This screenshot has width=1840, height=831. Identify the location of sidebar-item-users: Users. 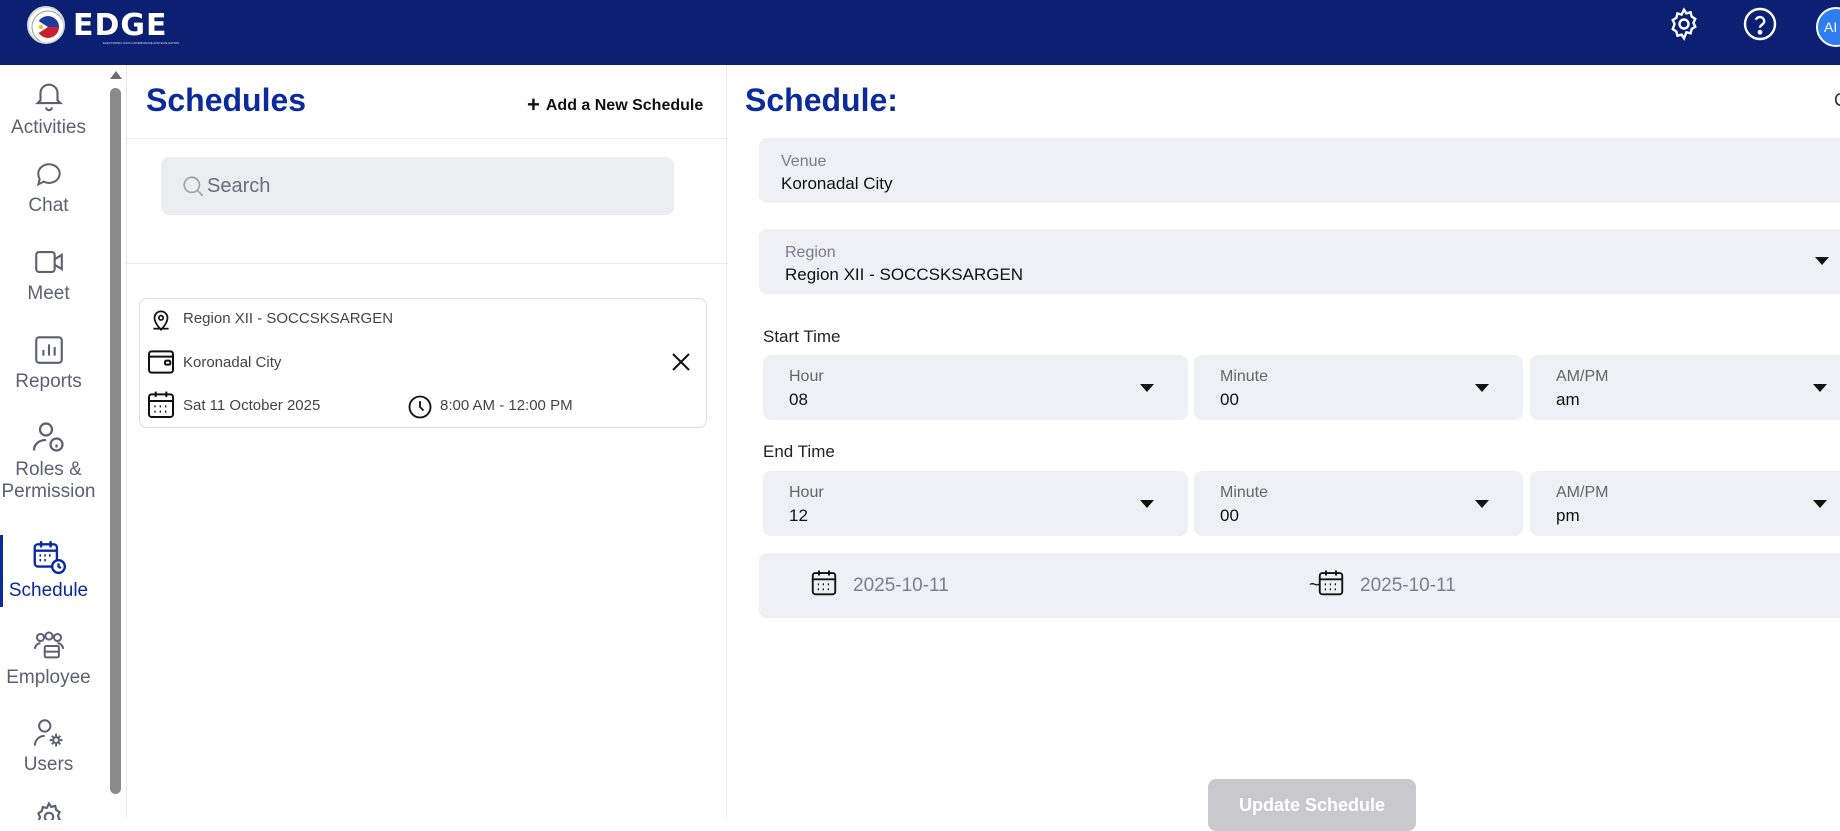
(48, 746).